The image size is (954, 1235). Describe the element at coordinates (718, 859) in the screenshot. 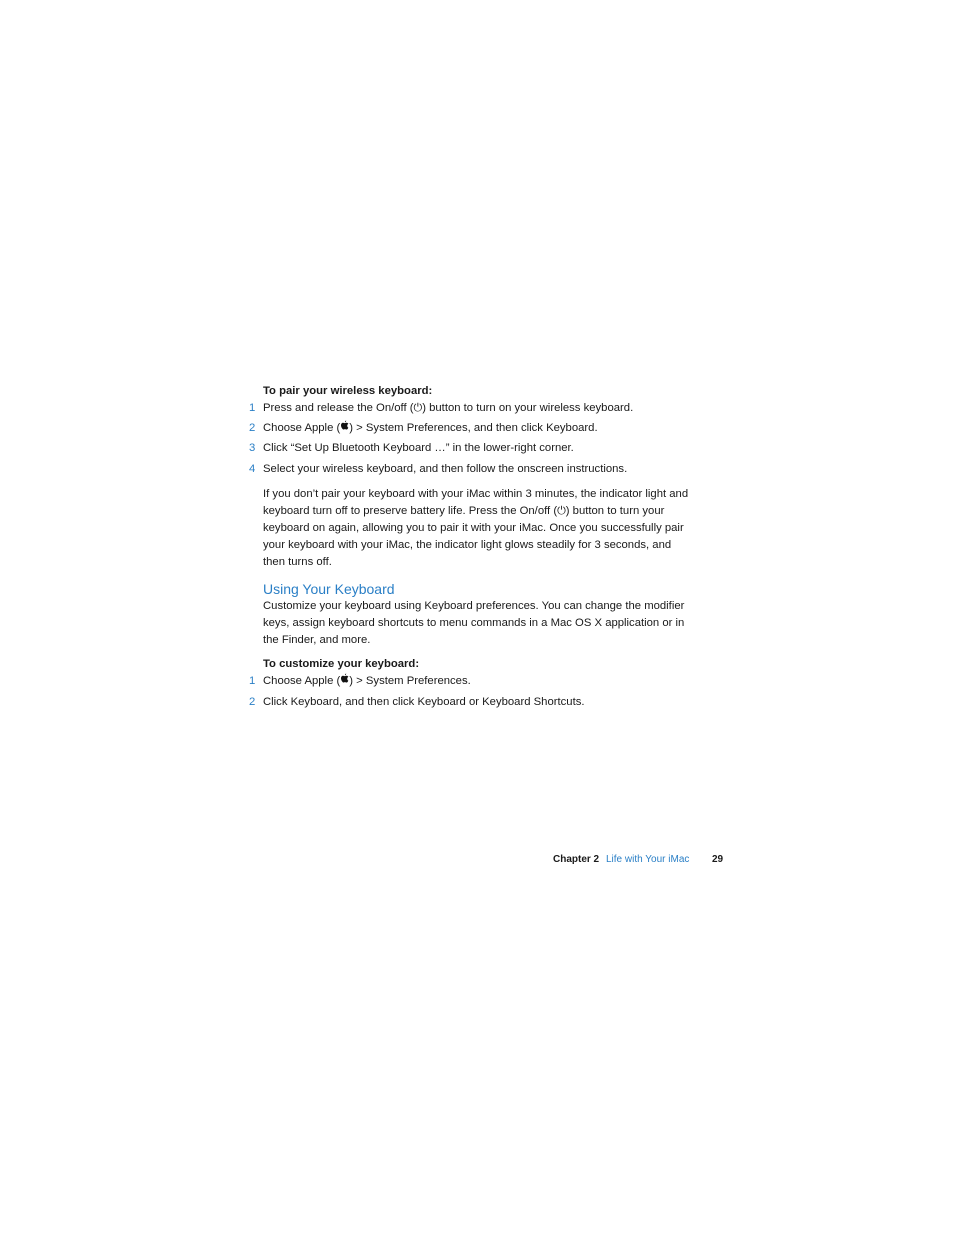

I see `page-number: 29` at that location.